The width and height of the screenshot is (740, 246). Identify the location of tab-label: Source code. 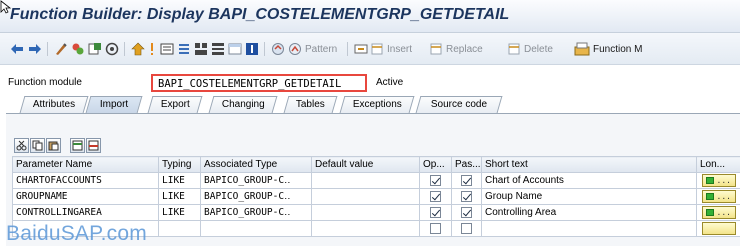
(458, 104).